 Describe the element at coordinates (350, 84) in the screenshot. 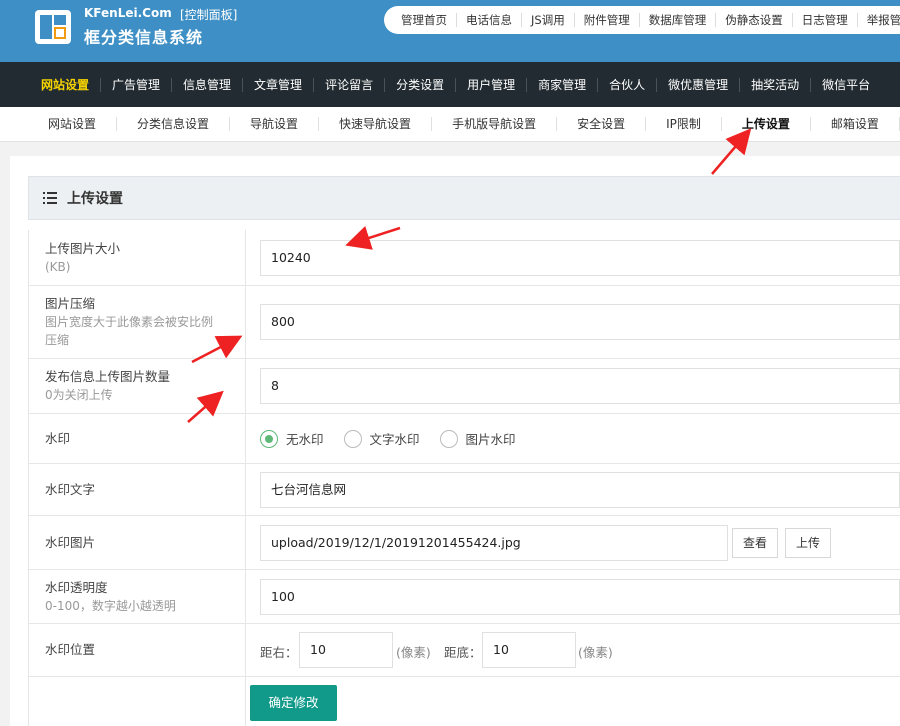

I see `main-nav-comments: 评论留言` at that location.